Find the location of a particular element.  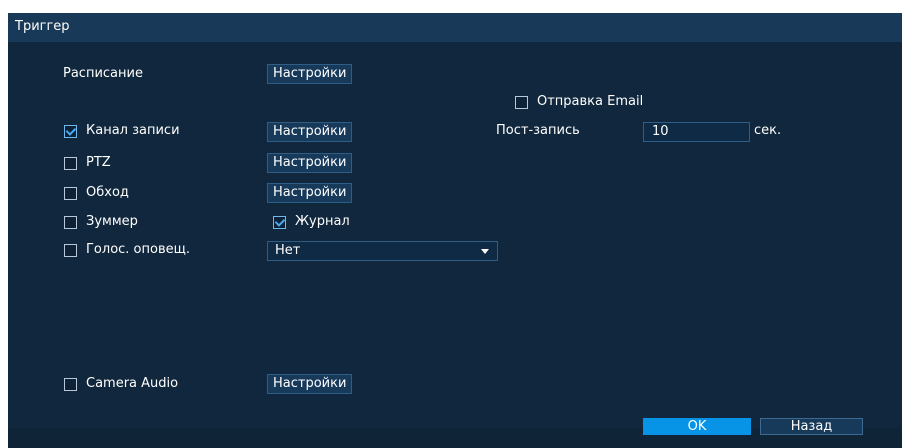

voice-alert-label: Голос. оповещ. is located at coordinates (138, 249).